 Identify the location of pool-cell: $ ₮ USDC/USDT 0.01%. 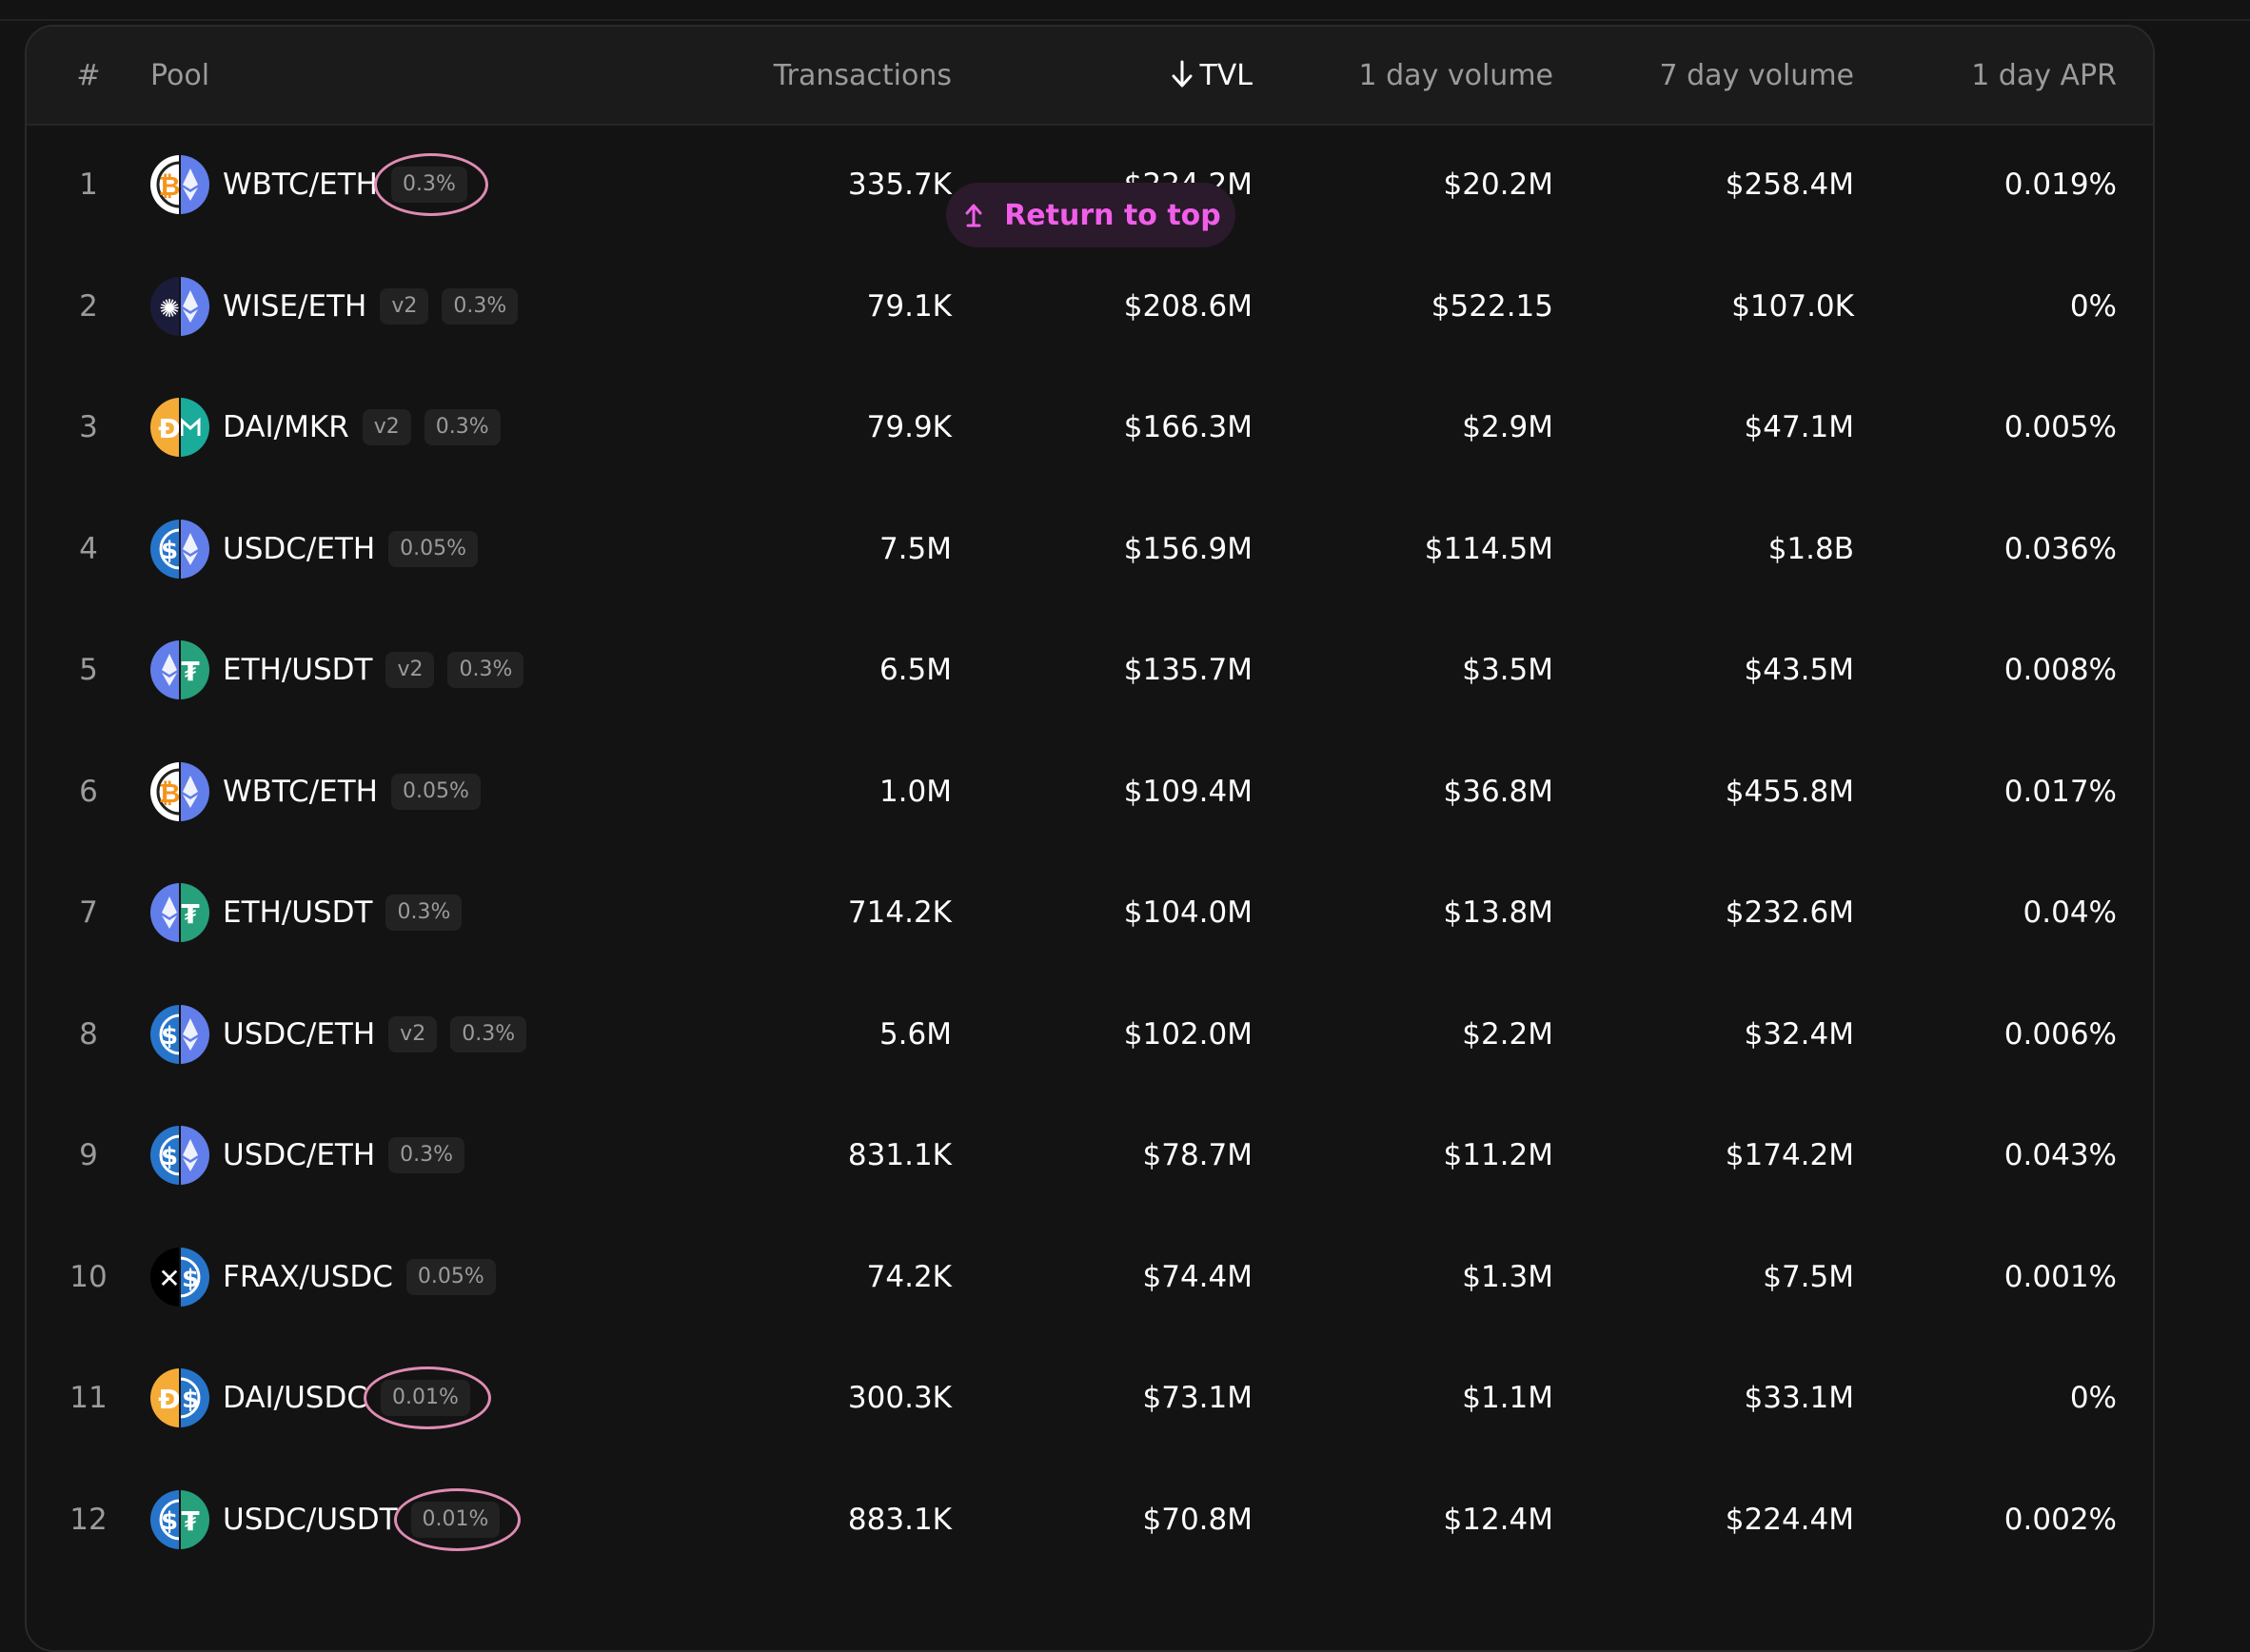
(336, 1519).